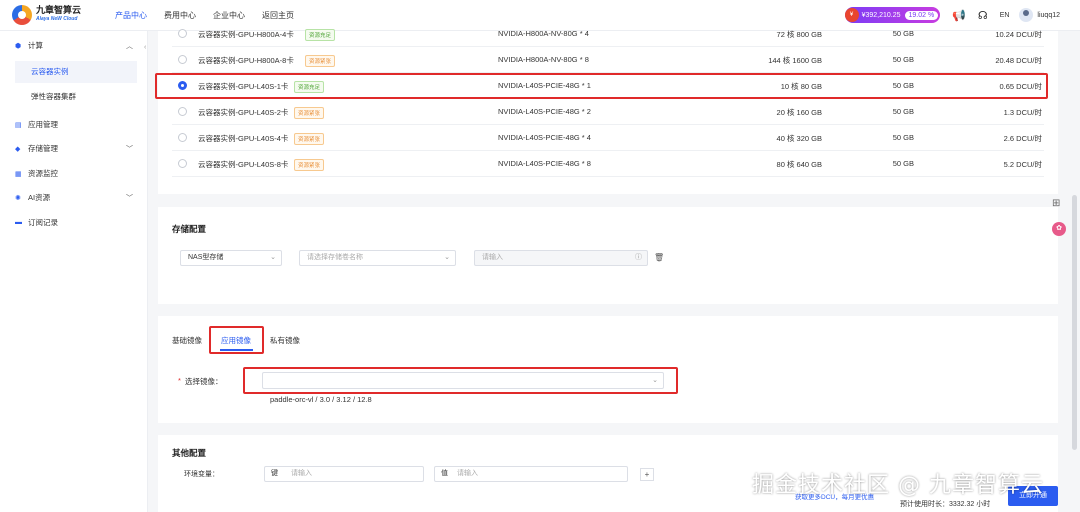  What do you see at coordinates (131, 15) in the screenshot?
I see `nav-products: 产品中心` at bounding box center [131, 15].